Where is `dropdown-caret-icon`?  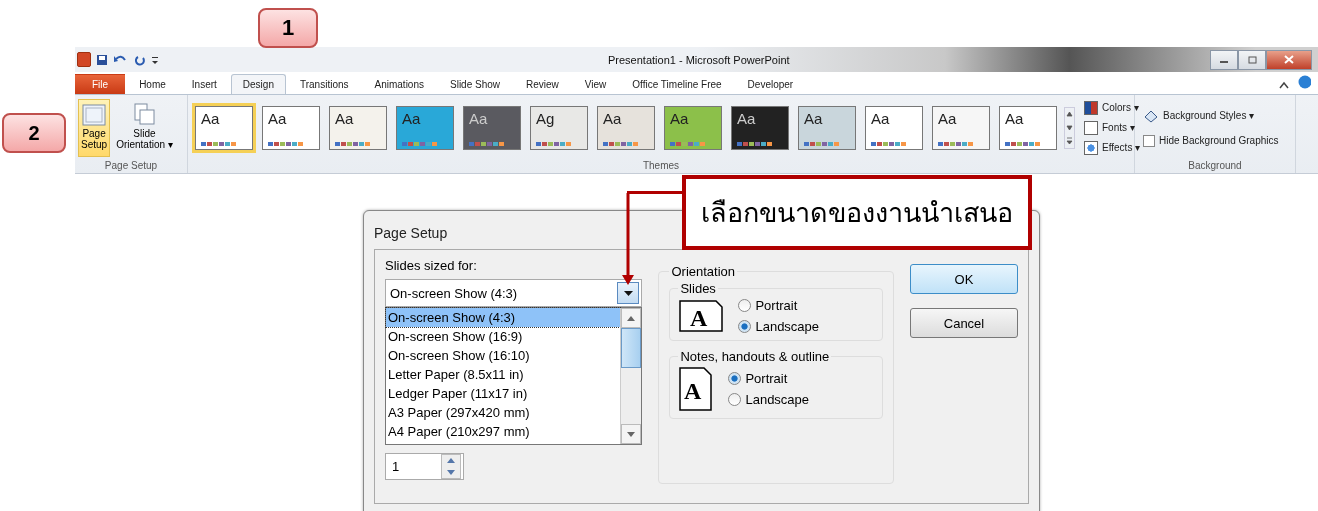
dropdown-caret-icon is located at coordinates (628, 293).